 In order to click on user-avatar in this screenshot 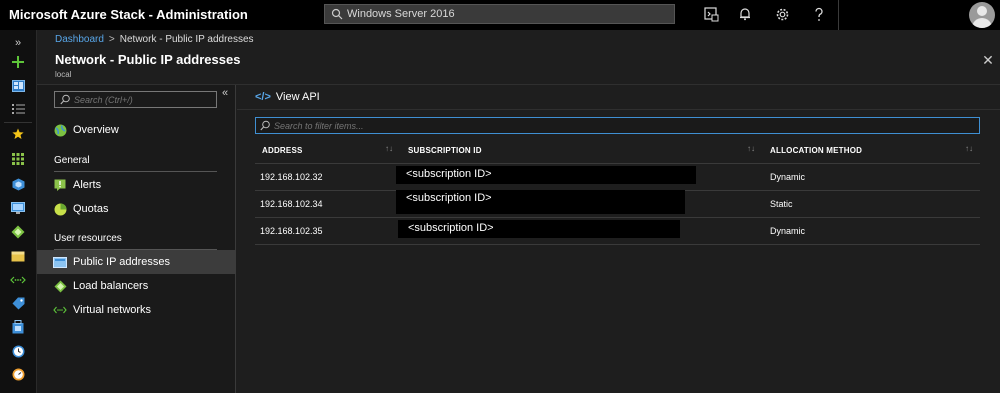, I will do `click(982, 15)`.